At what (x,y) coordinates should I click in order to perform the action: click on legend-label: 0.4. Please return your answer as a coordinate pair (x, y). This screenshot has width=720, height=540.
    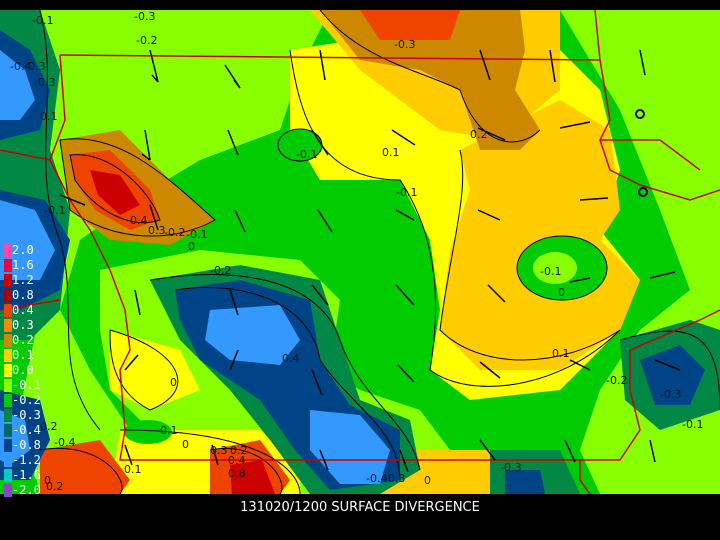
    Looking at the image, I should click on (23, 310).